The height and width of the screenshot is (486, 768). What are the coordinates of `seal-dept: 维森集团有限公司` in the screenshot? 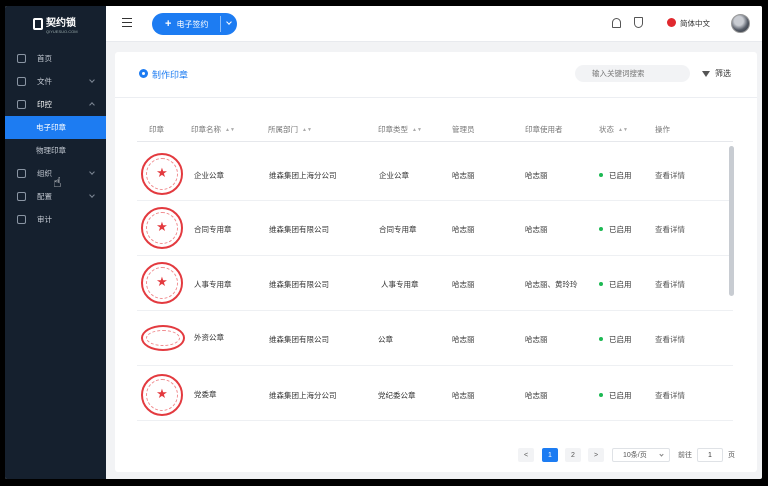 It's located at (299, 229).